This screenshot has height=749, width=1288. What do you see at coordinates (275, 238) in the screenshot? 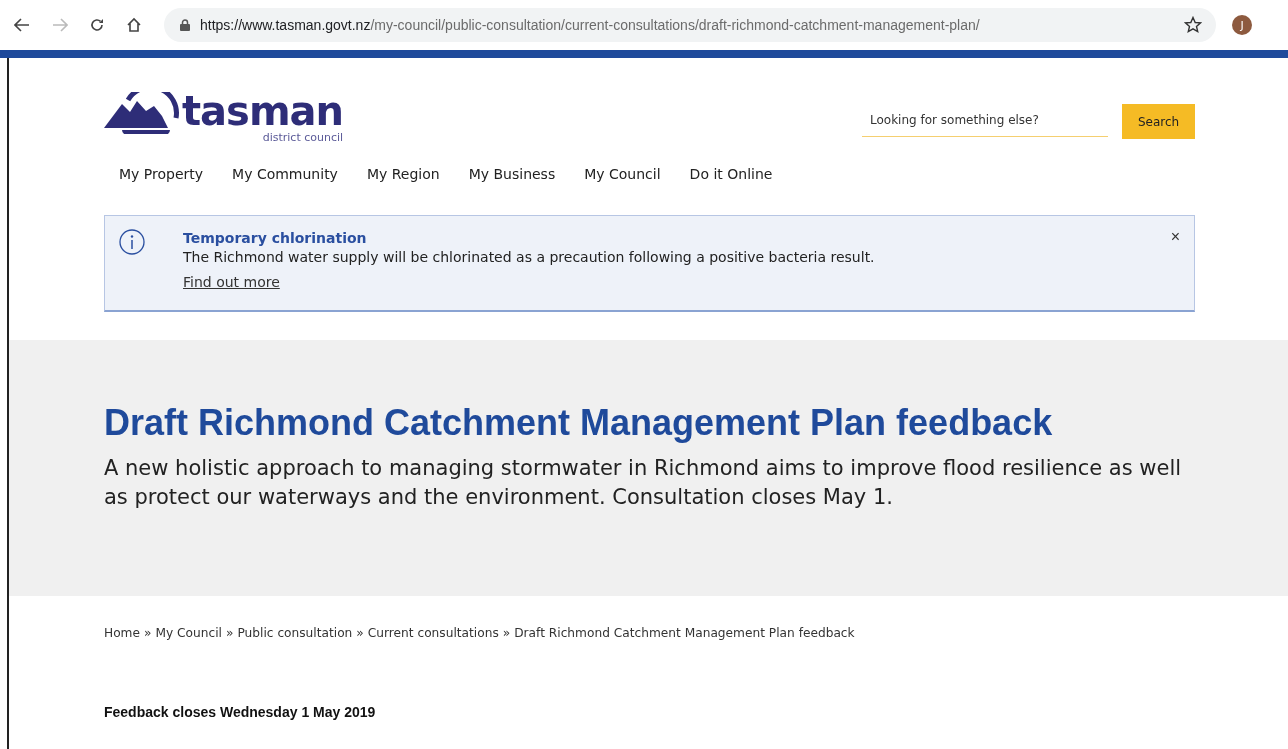
I see `alert-title: Temporary chlorination` at bounding box center [275, 238].